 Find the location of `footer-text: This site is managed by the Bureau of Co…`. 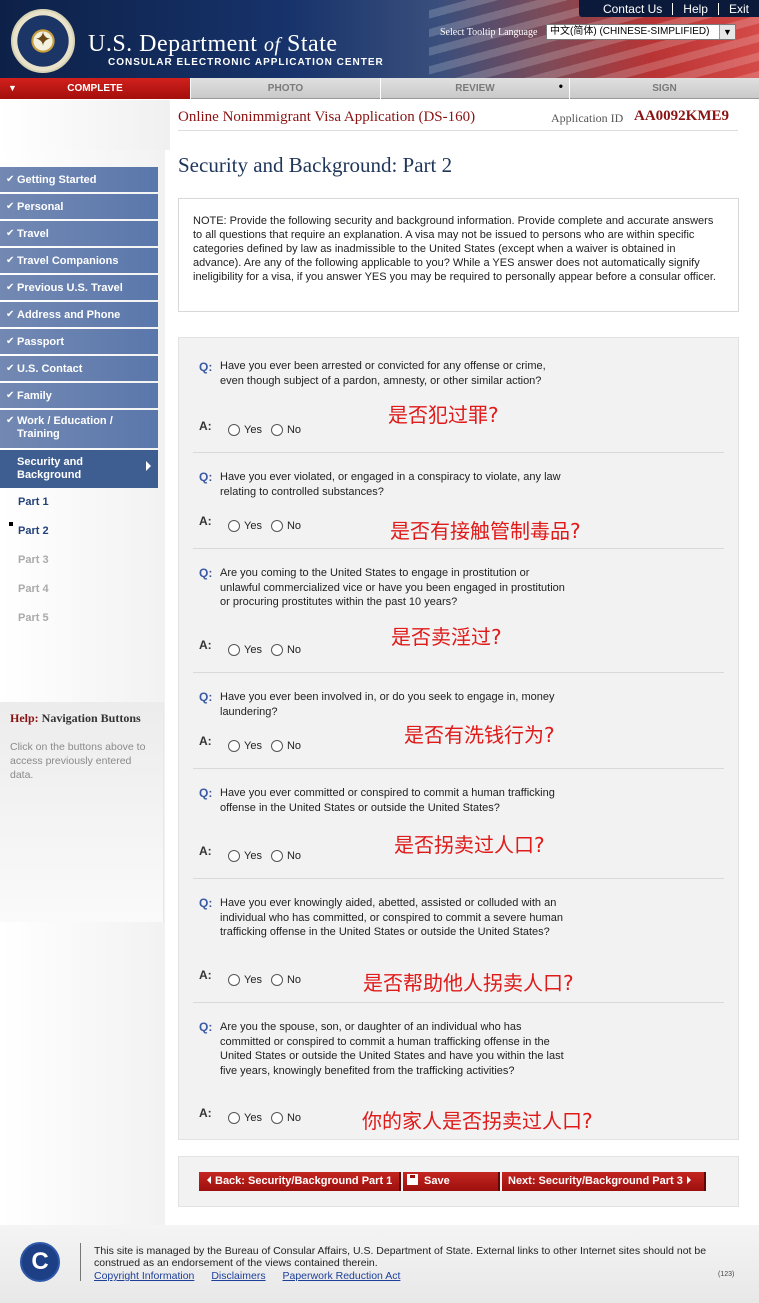

footer-text: This site is managed by the Bureau of Co… is located at coordinates (400, 1257).